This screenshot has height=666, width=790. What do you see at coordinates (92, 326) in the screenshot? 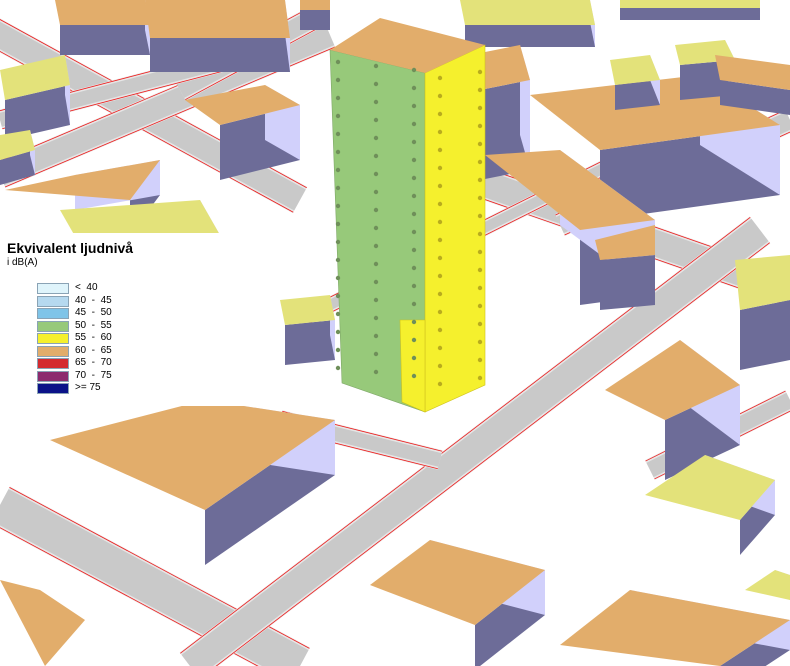
I see `legend-class-row: 50 - 55` at bounding box center [92, 326].